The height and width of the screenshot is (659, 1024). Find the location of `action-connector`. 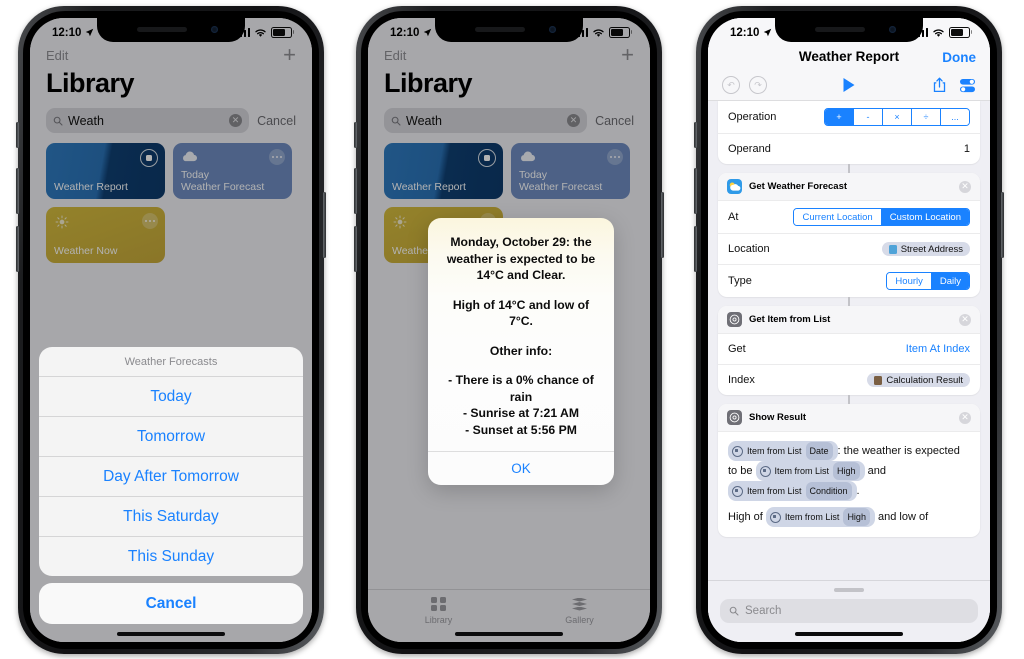

action-connector is located at coordinates (849, 399).